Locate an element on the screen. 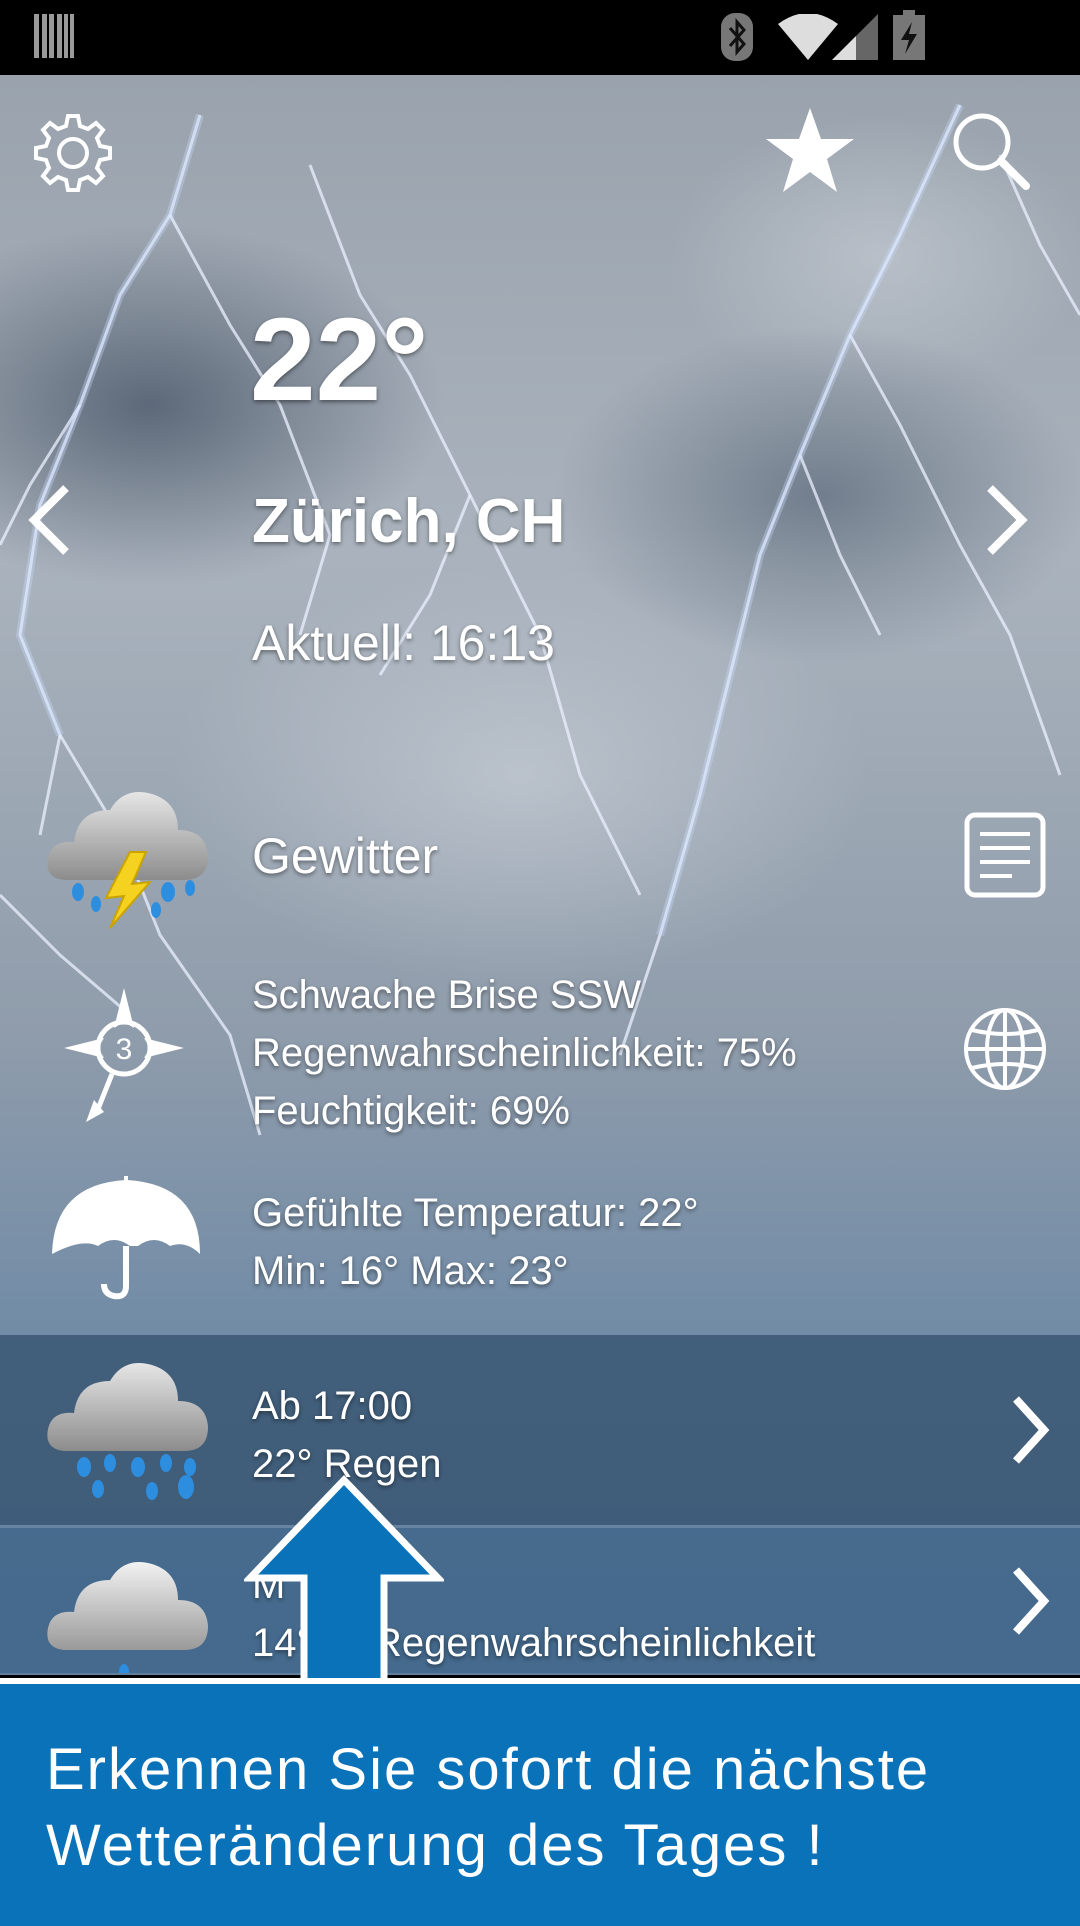 The height and width of the screenshot is (1926, 1080). news-document-icon is located at coordinates (1005, 855).